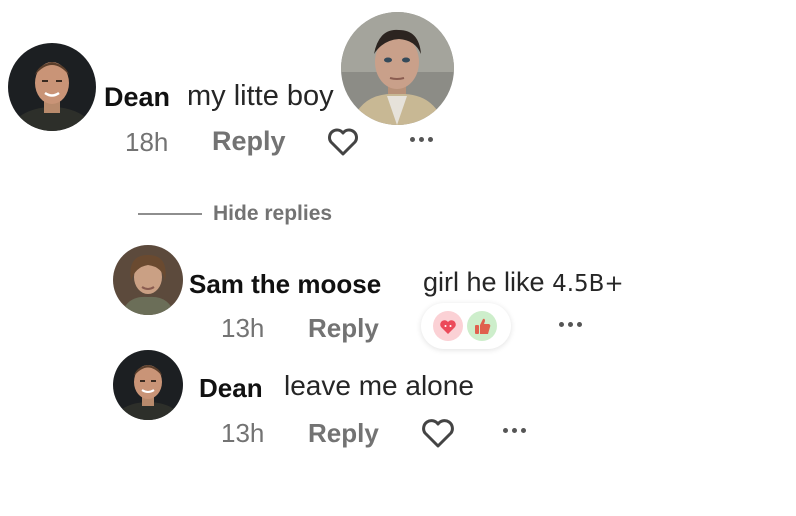 The width and height of the screenshot is (796, 516). Describe the element at coordinates (137, 97) in the screenshot. I see `comment-author: Dean` at that location.